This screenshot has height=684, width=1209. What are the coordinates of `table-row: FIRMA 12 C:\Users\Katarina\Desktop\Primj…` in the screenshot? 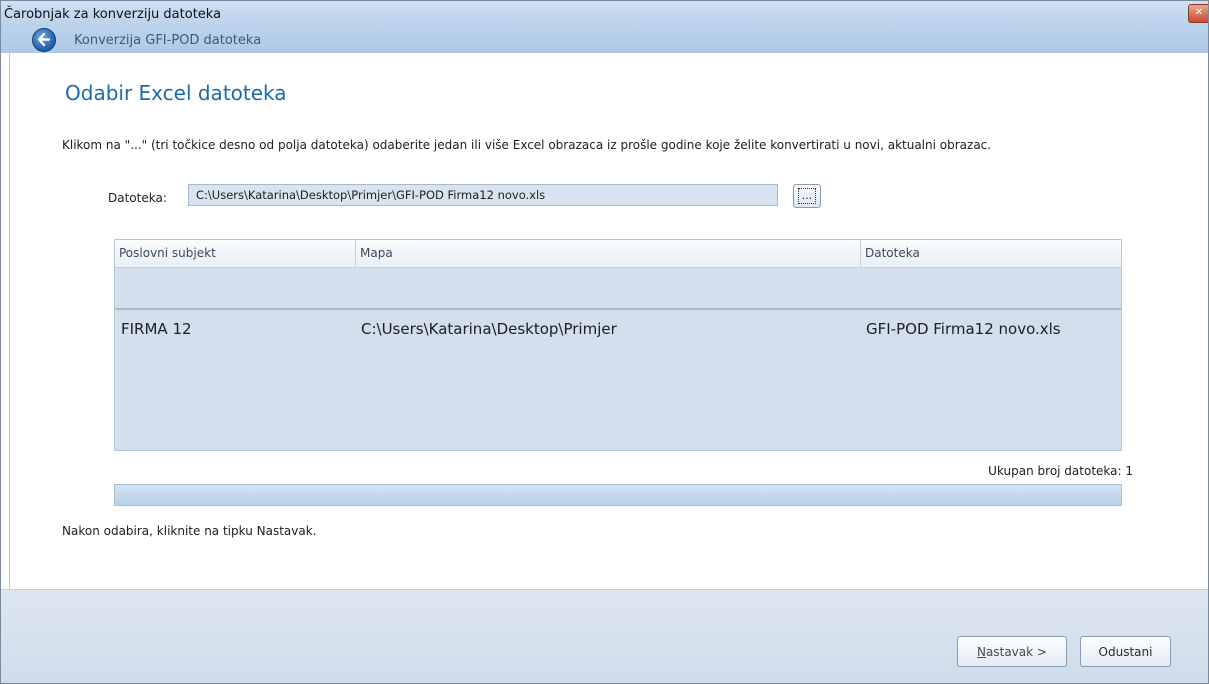 It's located at (618, 332).